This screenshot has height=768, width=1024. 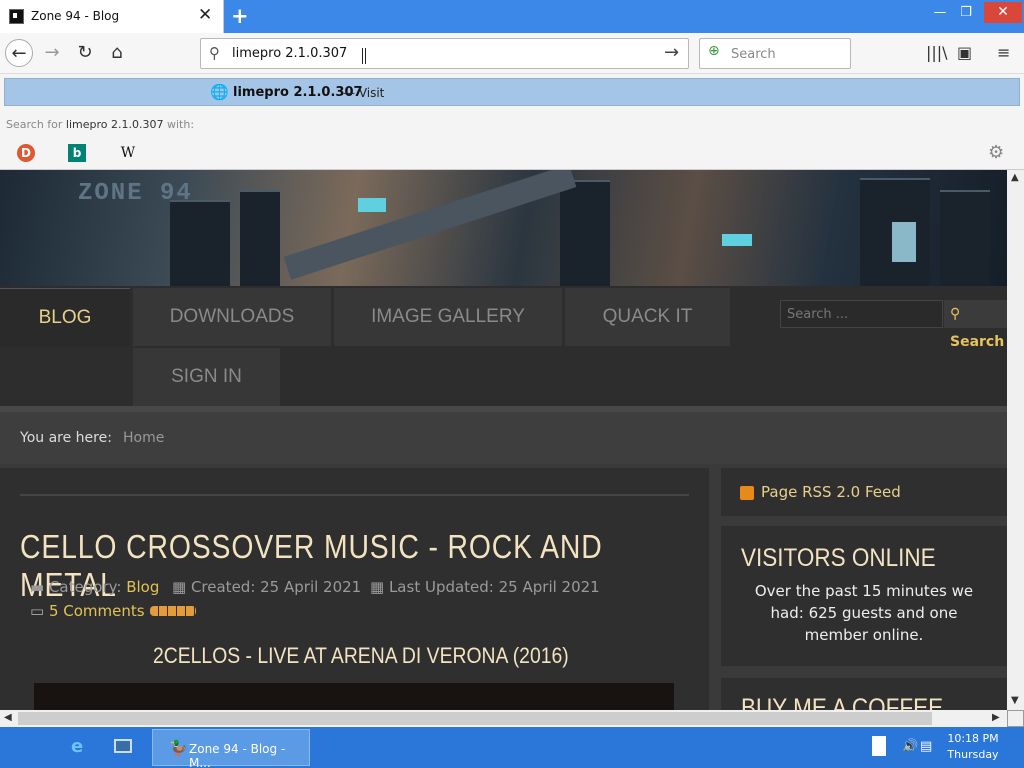 I want to click on new-tab-icon: +, so click(x=240, y=16).